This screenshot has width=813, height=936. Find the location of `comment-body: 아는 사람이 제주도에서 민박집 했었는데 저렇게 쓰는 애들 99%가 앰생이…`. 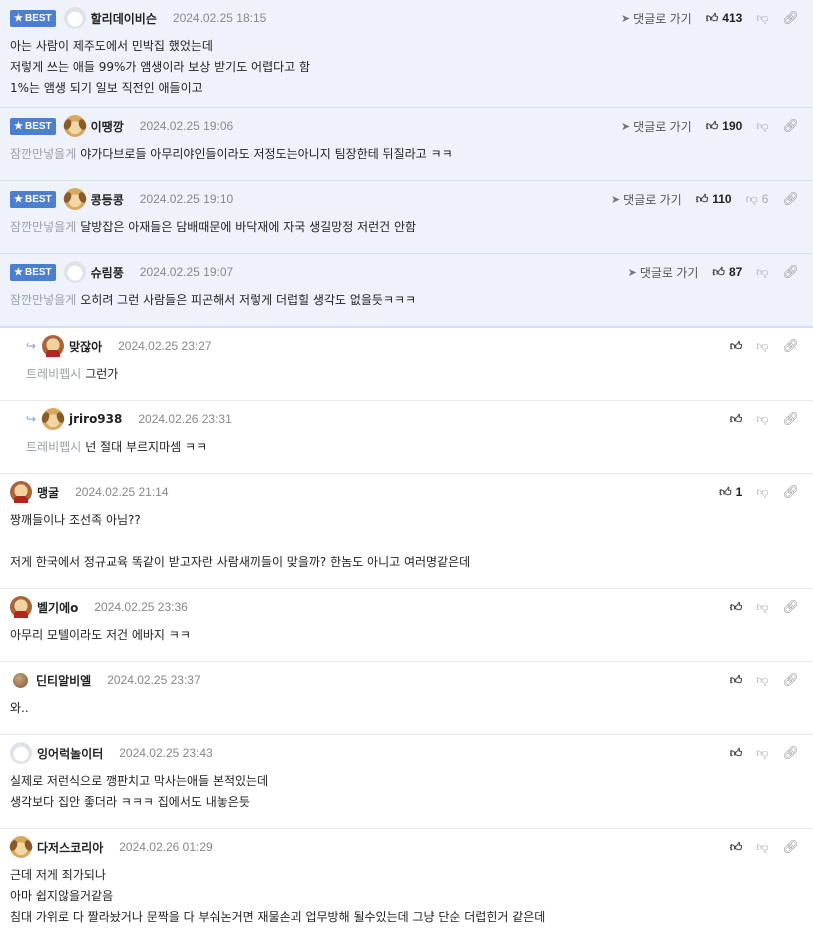

comment-body: 아는 사람이 제주도에서 민박집 했었는데 저렇게 쓰는 애들 99%가 앰생이… is located at coordinates (160, 67).